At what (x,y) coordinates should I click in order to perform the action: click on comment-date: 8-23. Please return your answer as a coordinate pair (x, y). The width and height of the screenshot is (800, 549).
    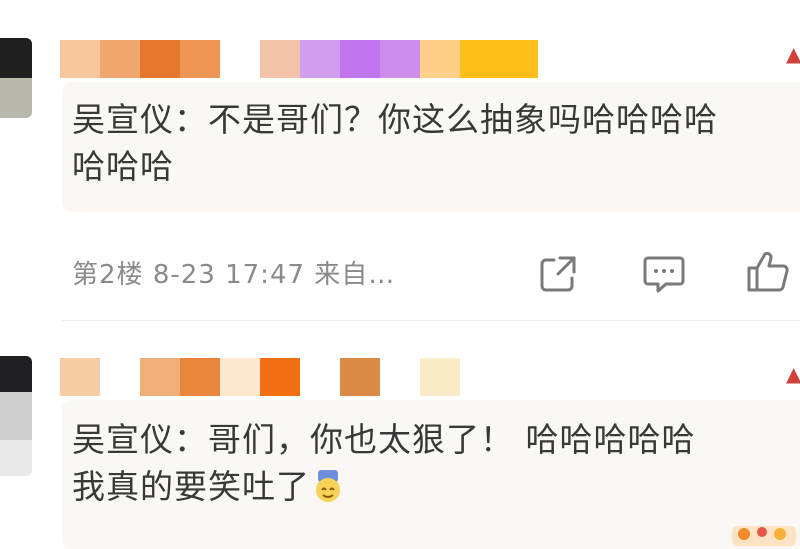
    Looking at the image, I should click on (184, 275).